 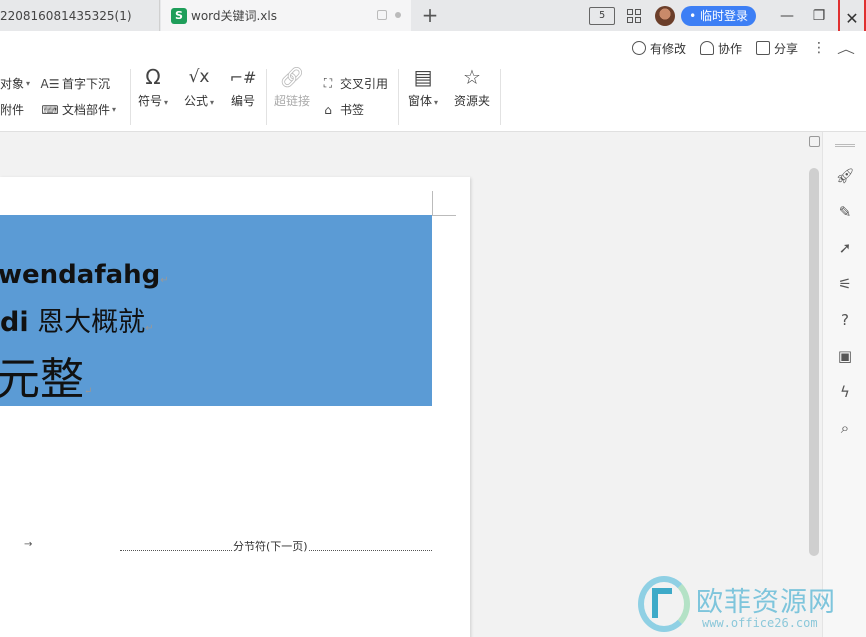 I want to click on collab-button: 协作, so click(x=720, y=48).